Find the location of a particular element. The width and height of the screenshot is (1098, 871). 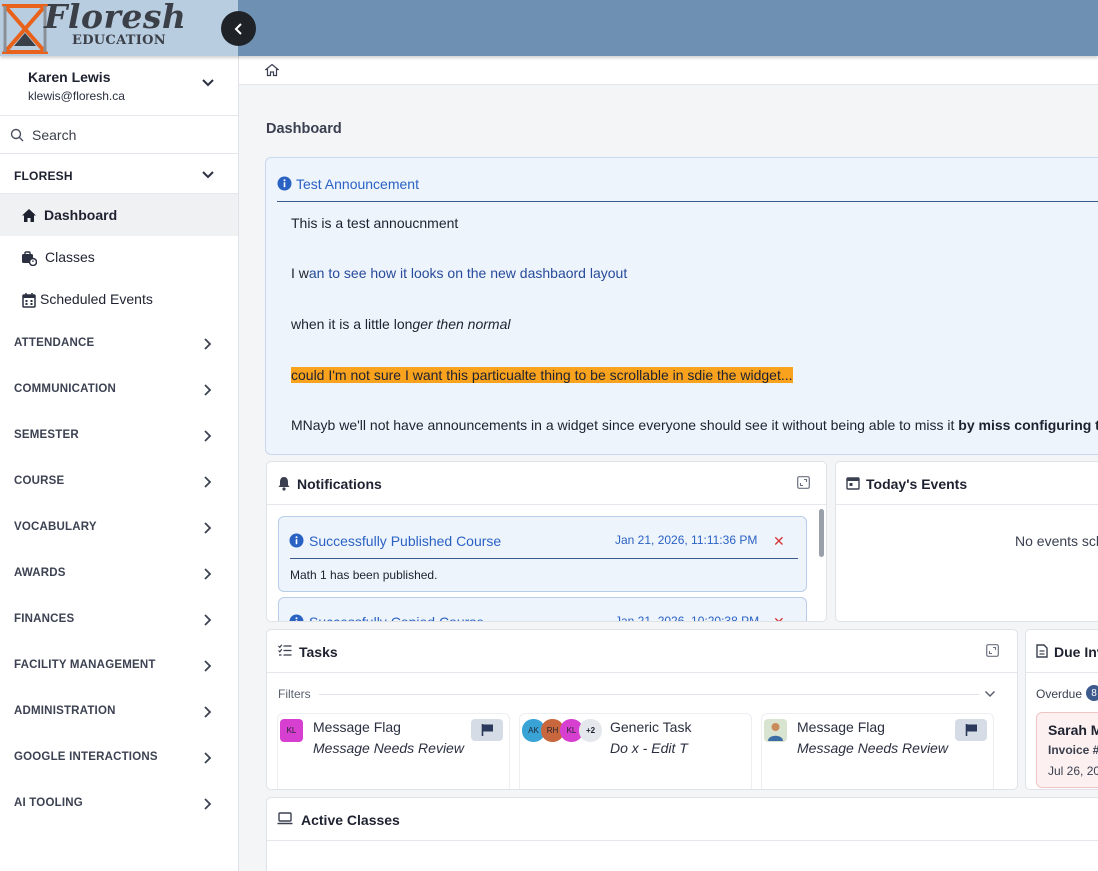

brand-logo: Floresh EDUCATION is located at coordinates (119, 28).